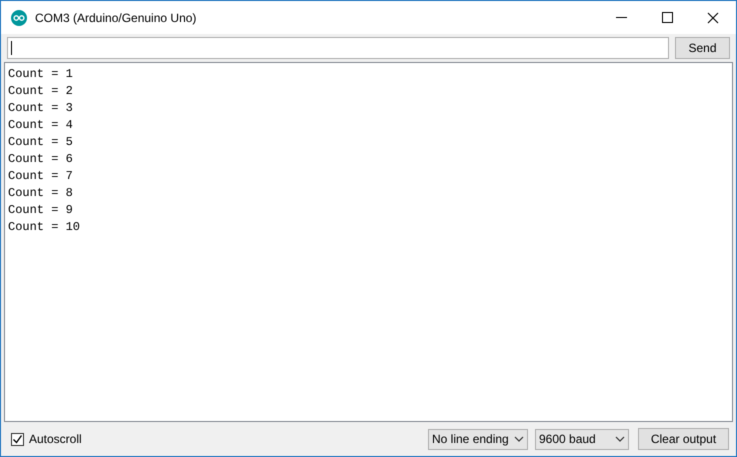 This screenshot has width=737, height=457. What do you see at coordinates (582, 439) in the screenshot?
I see `baud-rate-dropdown: 9600 baud` at bounding box center [582, 439].